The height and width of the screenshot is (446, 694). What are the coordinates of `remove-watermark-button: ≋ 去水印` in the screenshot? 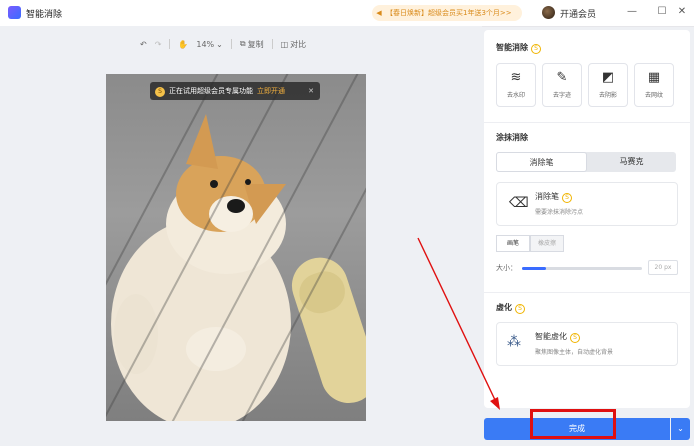 It's located at (516, 85).